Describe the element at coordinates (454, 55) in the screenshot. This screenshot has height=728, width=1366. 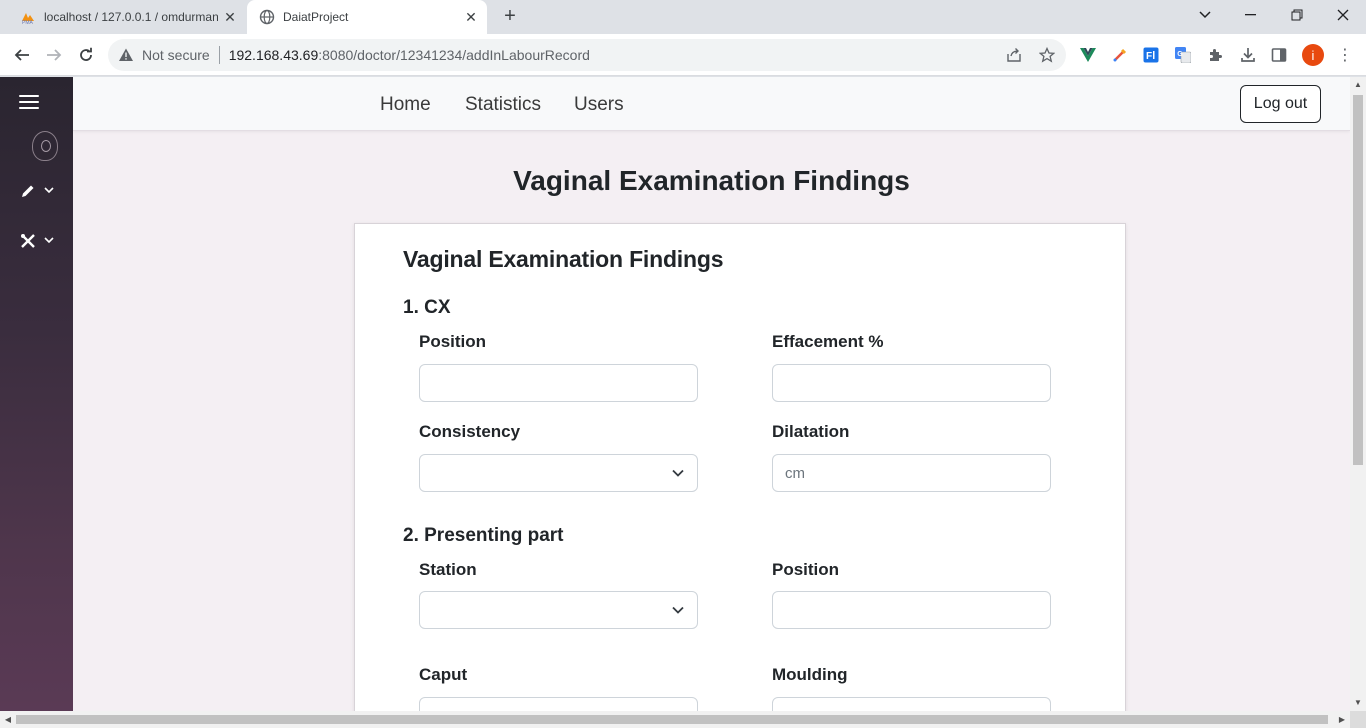
I see `url-path: :8080/doctor/12341234/addInLabourRecord` at that location.